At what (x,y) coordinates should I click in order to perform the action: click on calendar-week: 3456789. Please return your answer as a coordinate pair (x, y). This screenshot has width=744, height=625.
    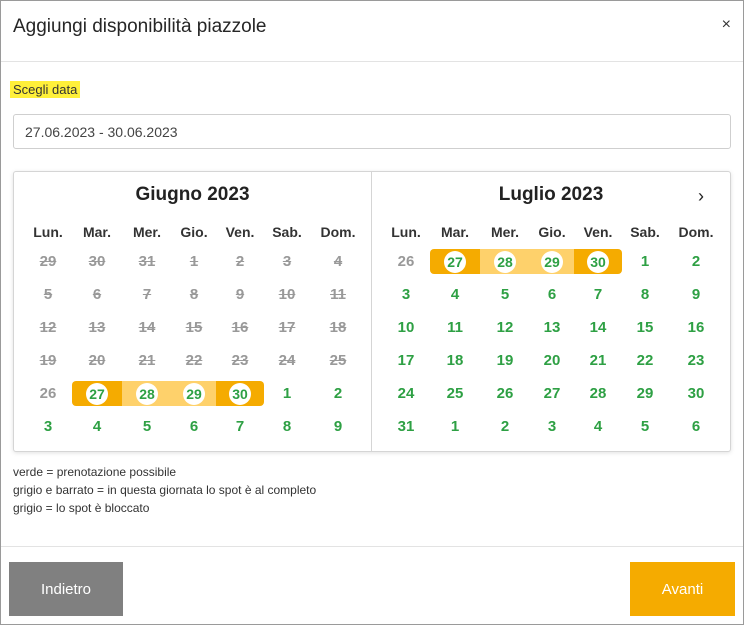
    Looking at the image, I should click on (553, 298).